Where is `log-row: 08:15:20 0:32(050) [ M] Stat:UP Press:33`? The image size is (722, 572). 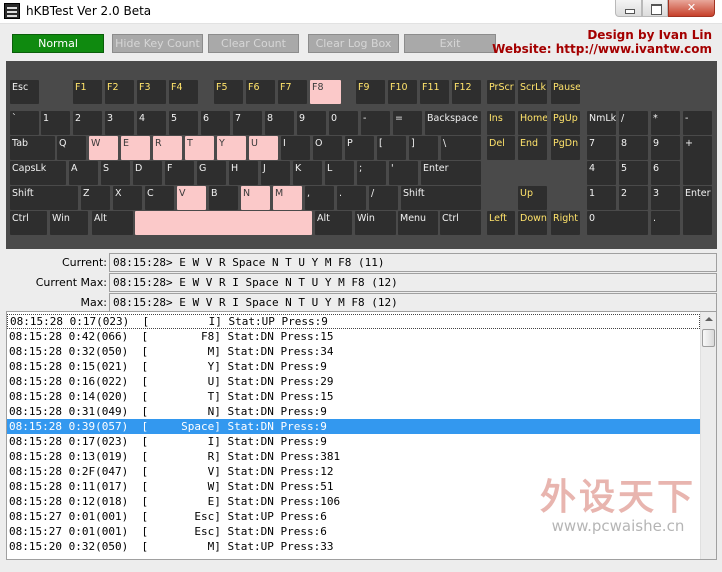
log-row: 08:15:20 0:32(050) [ M] Stat:UP Press:33 is located at coordinates (353, 546).